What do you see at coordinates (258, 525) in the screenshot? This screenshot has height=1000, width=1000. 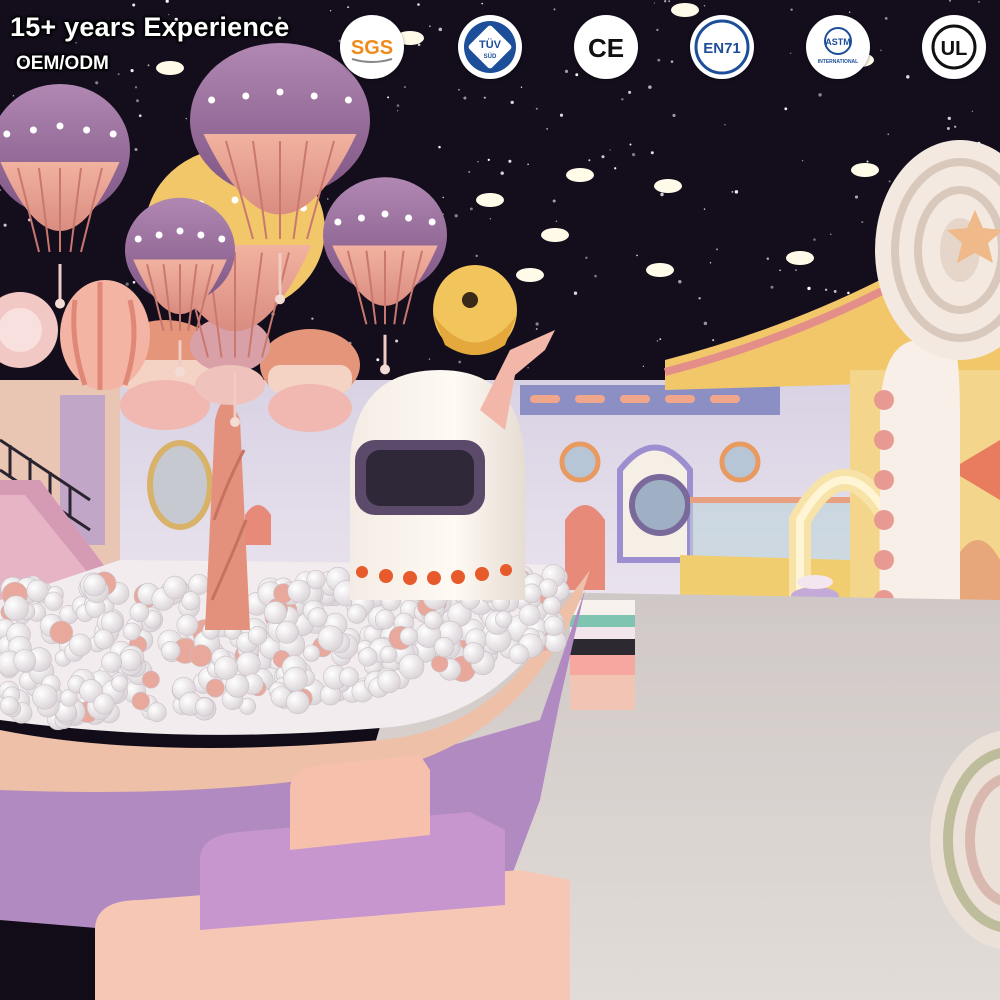 I see `wall-arch-door` at bounding box center [258, 525].